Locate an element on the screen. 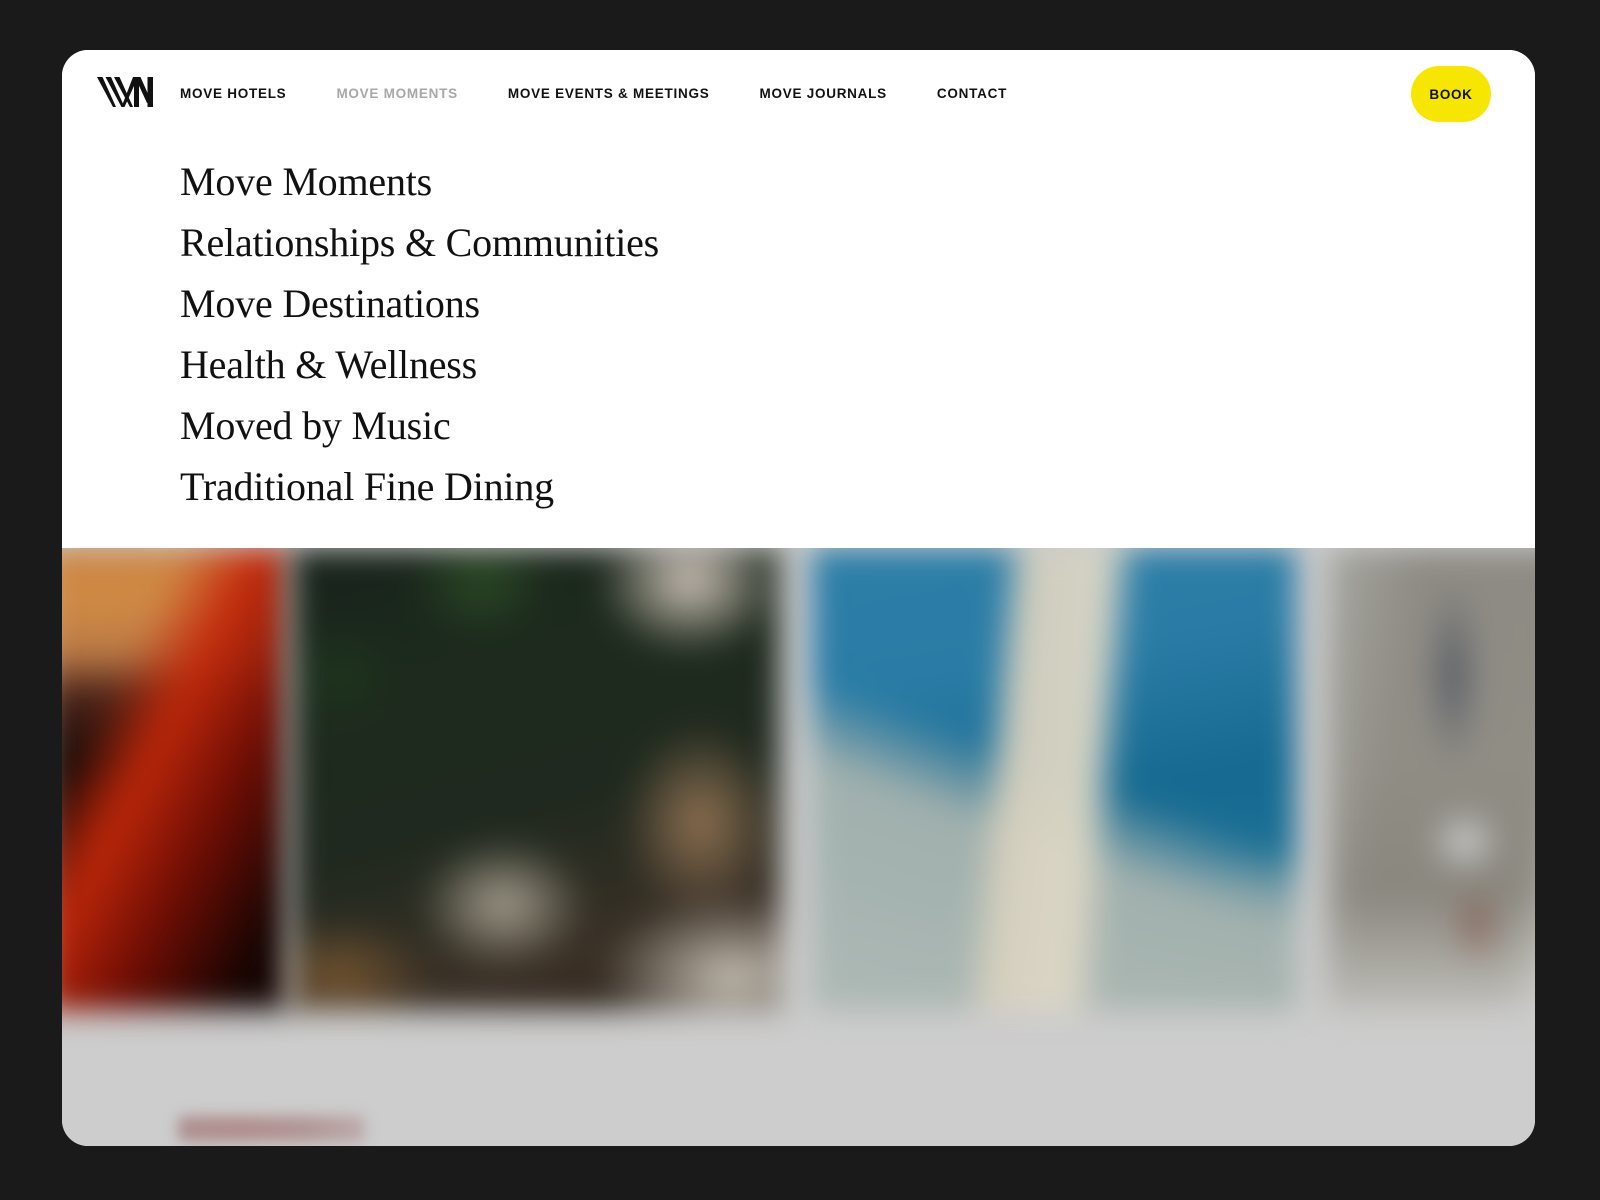 The height and width of the screenshot is (1200, 1600). nav-item-move-hotels: MOVE HOTELS is located at coordinates (233, 94).